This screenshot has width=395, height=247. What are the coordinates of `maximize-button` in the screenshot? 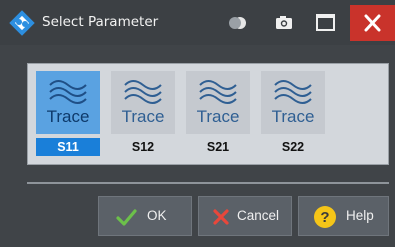 It's located at (326, 23).